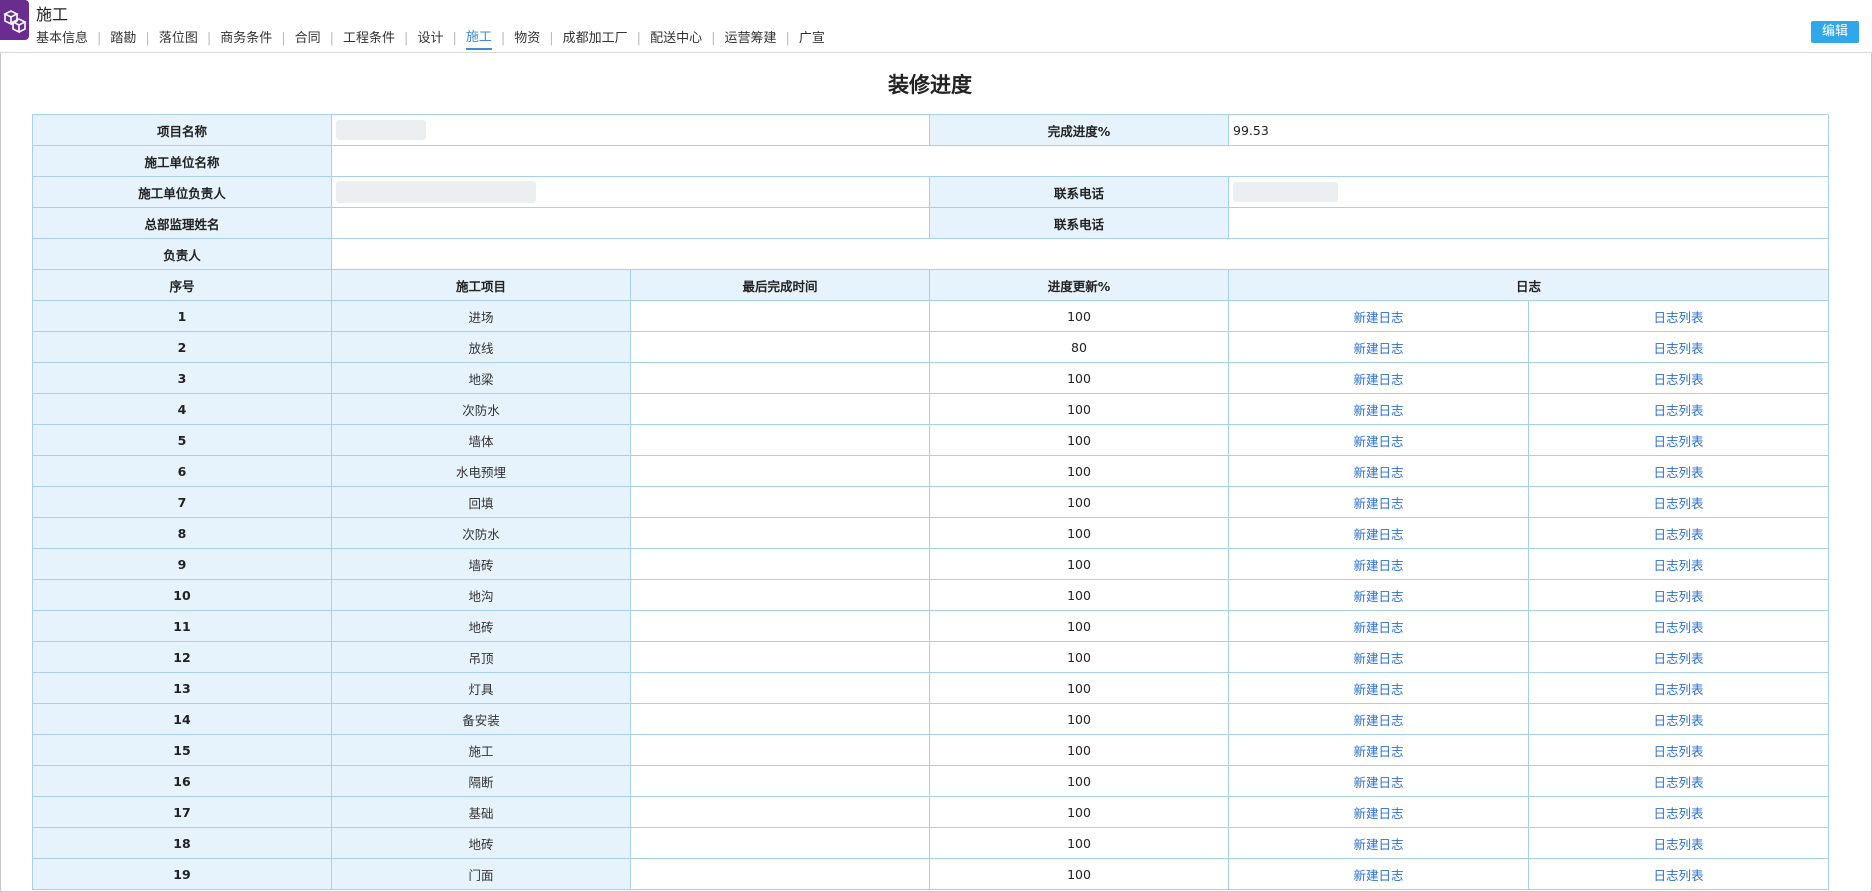 This screenshot has height=892, width=1872. What do you see at coordinates (308, 38) in the screenshot?
I see `nav-tab: 合同` at bounding box center [308, 38].